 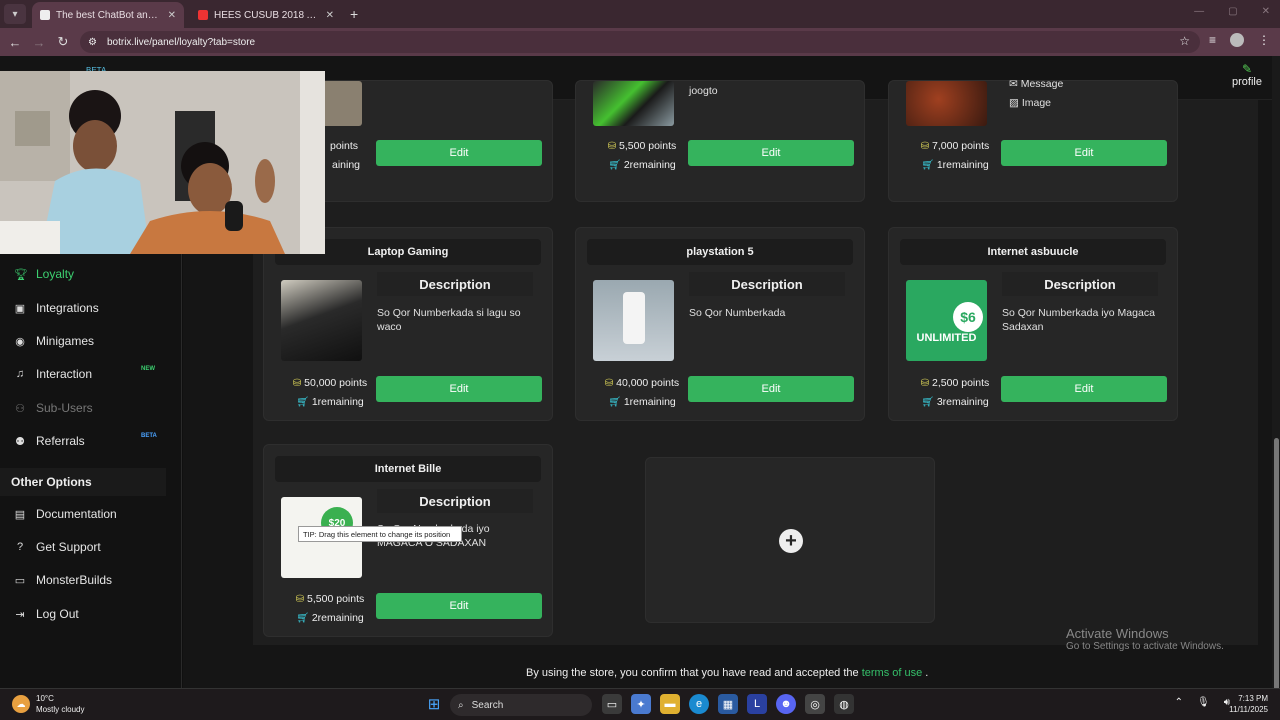 I want to click on page-scrollbar, so click(x=1276, y=387).